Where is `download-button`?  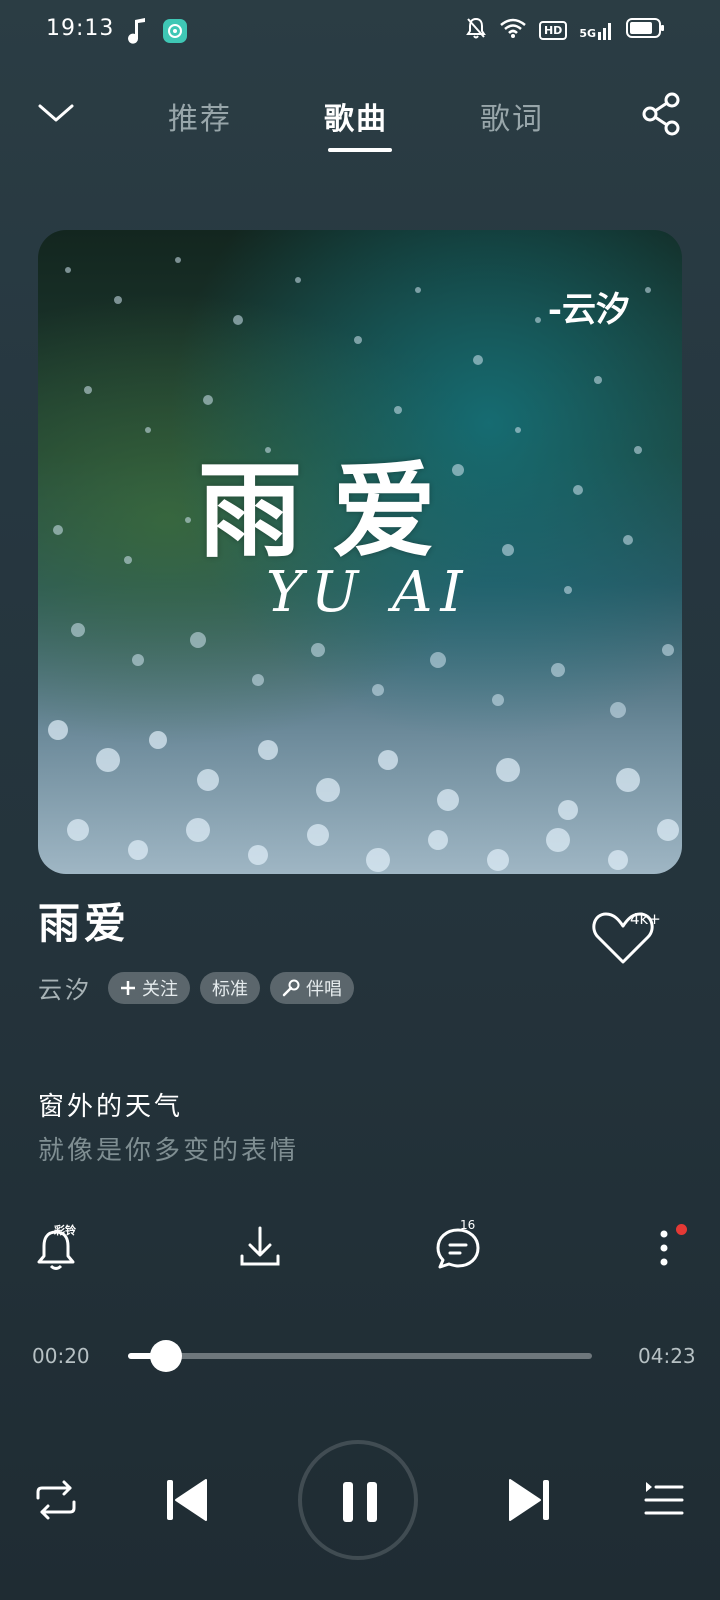
download-button is located at coordinates (260, 1248).